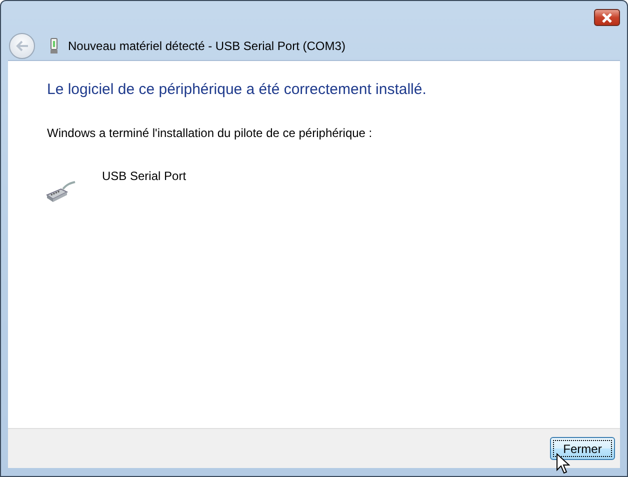 The image size is (628, 477). I want to click on message-text: Windows a terminé l'installation du pilote de ce périphérique :, so click(210, 133).